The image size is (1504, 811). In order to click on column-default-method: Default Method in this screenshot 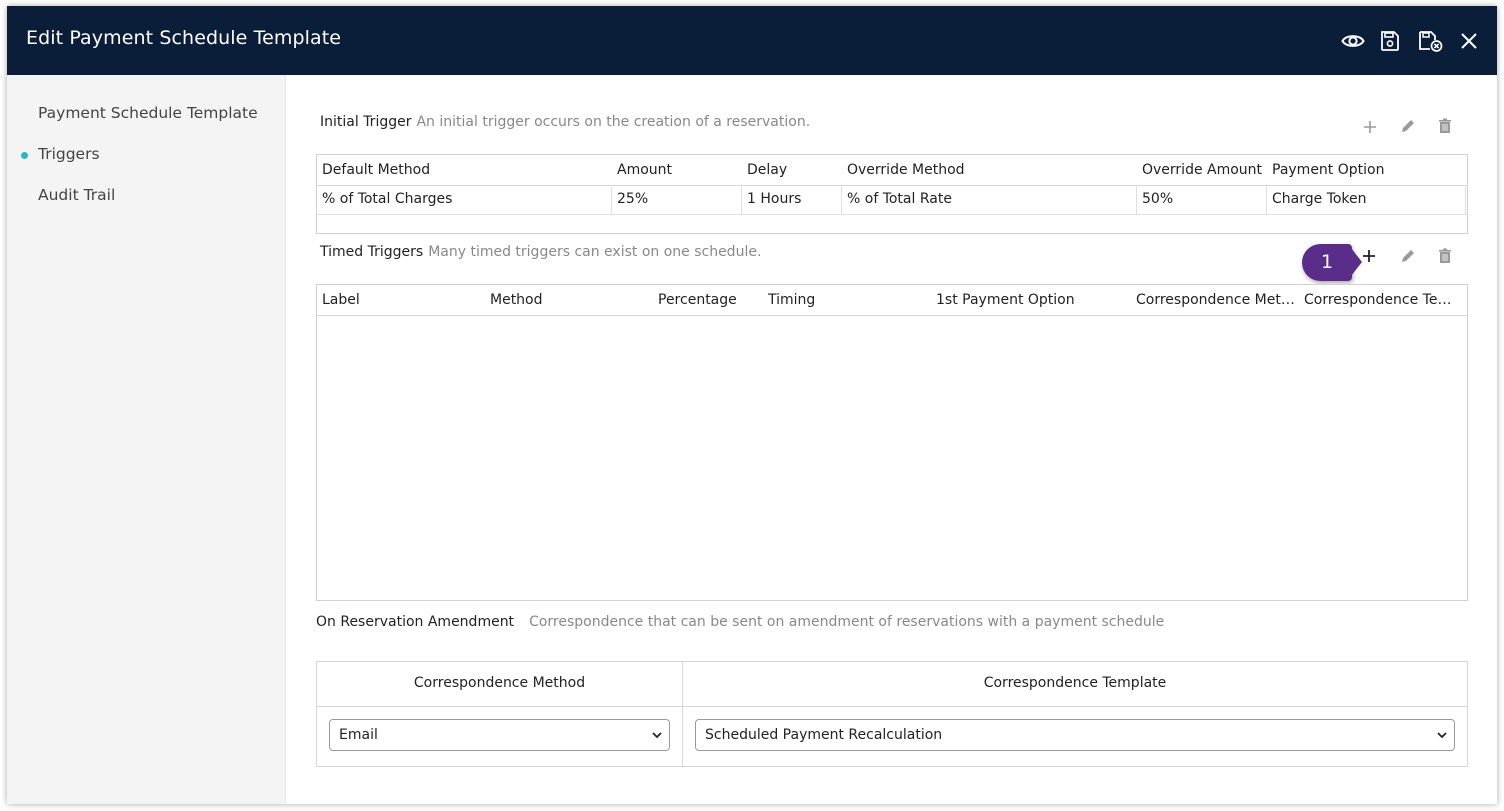, I will do `click(464, 170)`.